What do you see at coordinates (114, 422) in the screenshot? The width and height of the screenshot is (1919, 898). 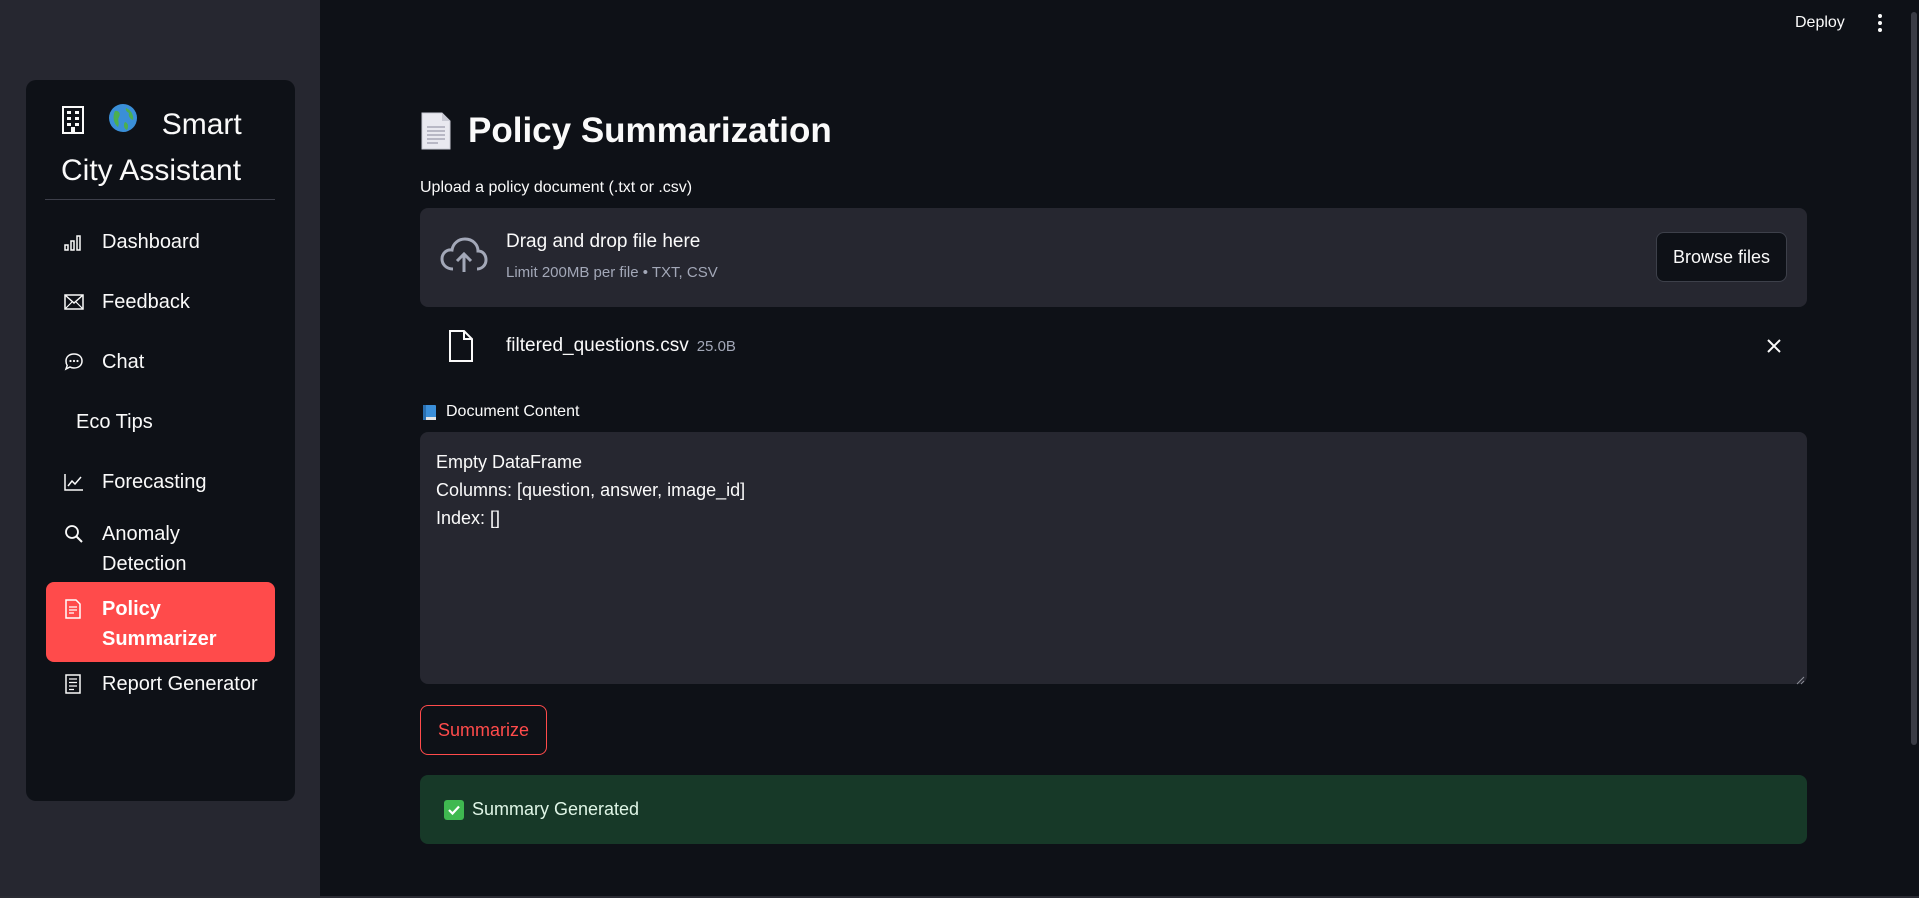 I see `sidebar-item-label: Eco Tips` at bounding box center [114, 422].